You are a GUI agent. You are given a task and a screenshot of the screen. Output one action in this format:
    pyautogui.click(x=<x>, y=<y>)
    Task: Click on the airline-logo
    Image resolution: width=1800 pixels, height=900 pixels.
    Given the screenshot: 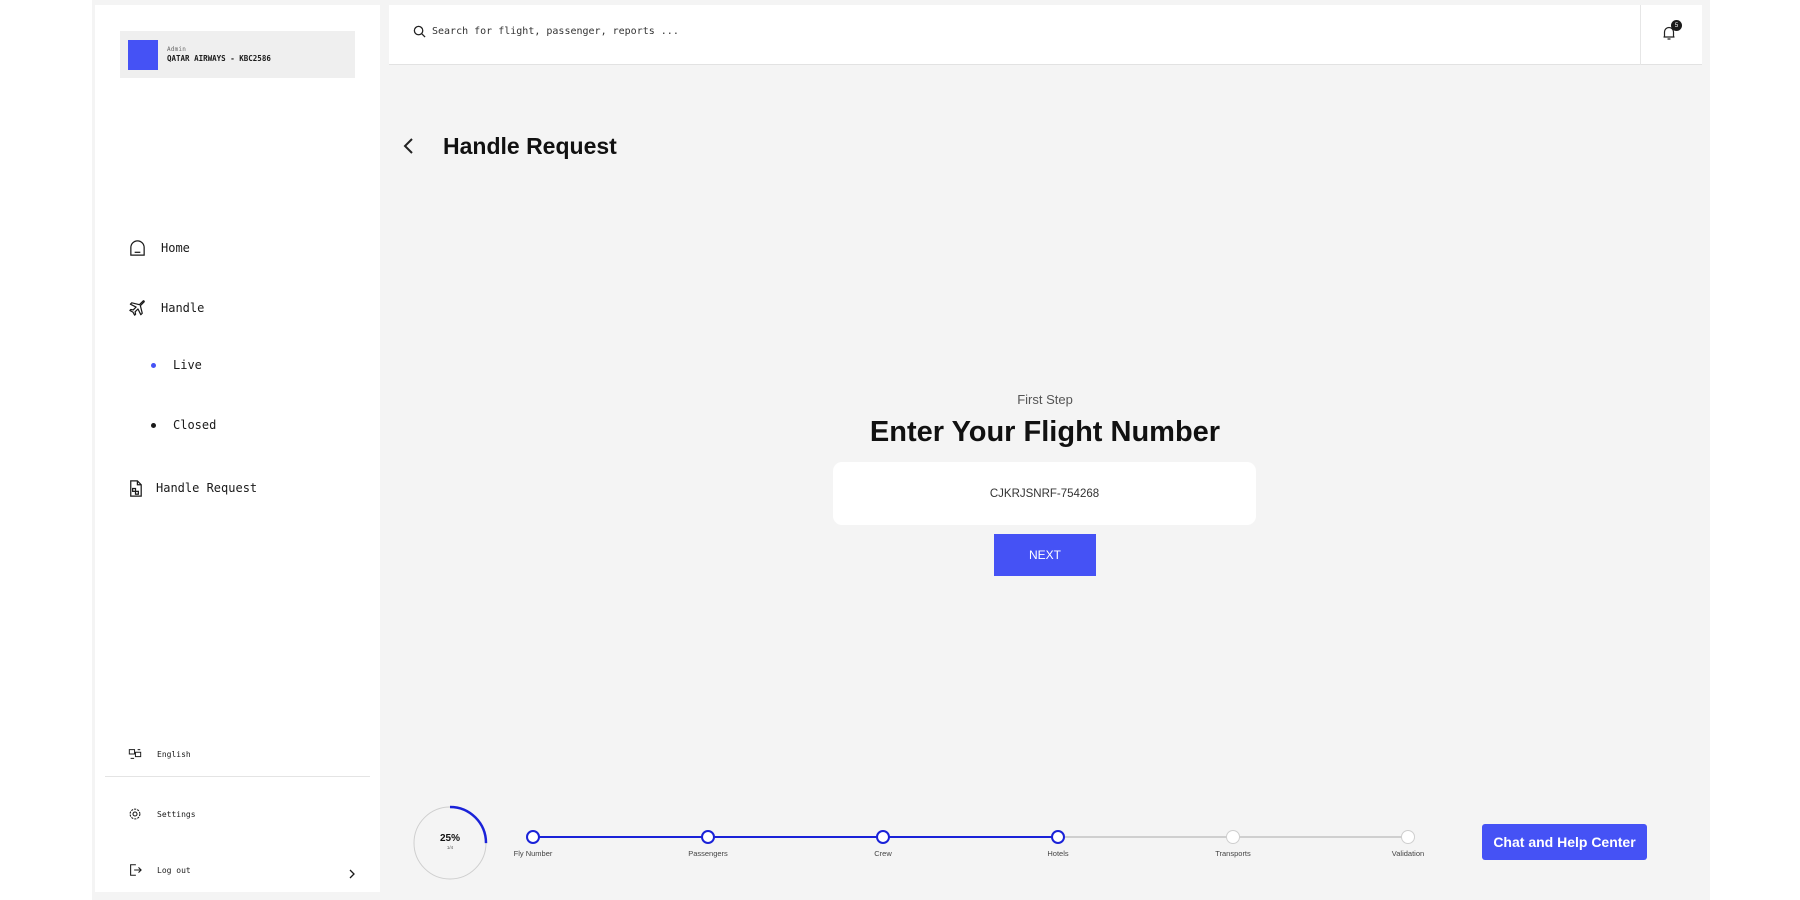 What is the action you would take?
    pyautogui.click(x=143, y=54)
    